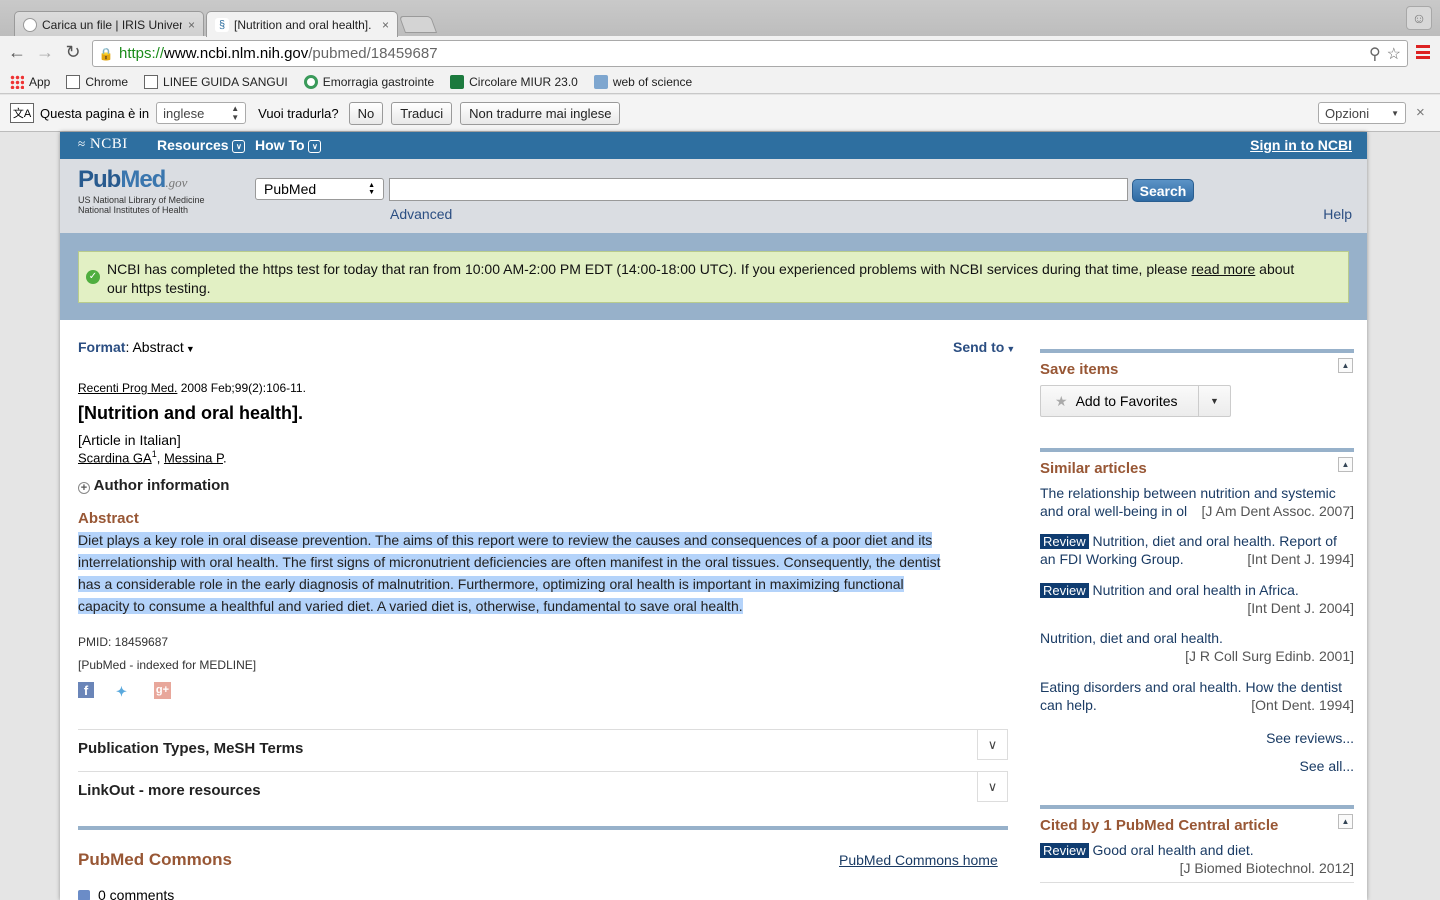 The height and width of the screenshot is (900, 1440). What do you see at coordinates (236, 53) in the screenshot?
I see `url-host: www.ncbi.nlm.nih.gov` at bounding box center [236, 53].